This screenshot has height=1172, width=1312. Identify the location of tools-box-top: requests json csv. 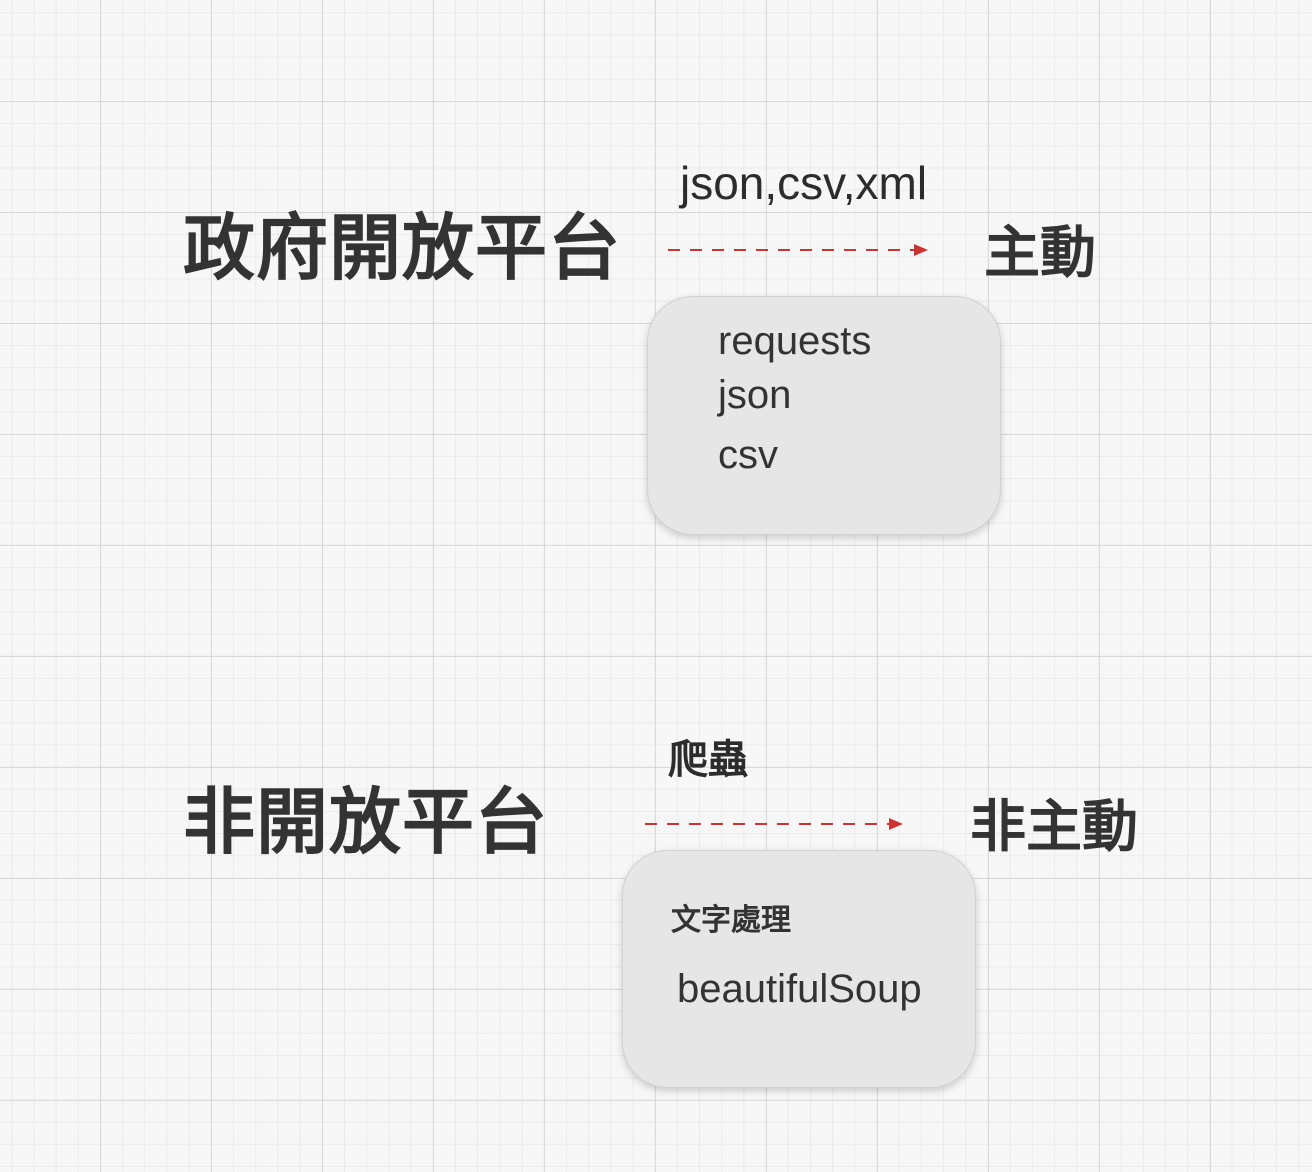
(824, 415).